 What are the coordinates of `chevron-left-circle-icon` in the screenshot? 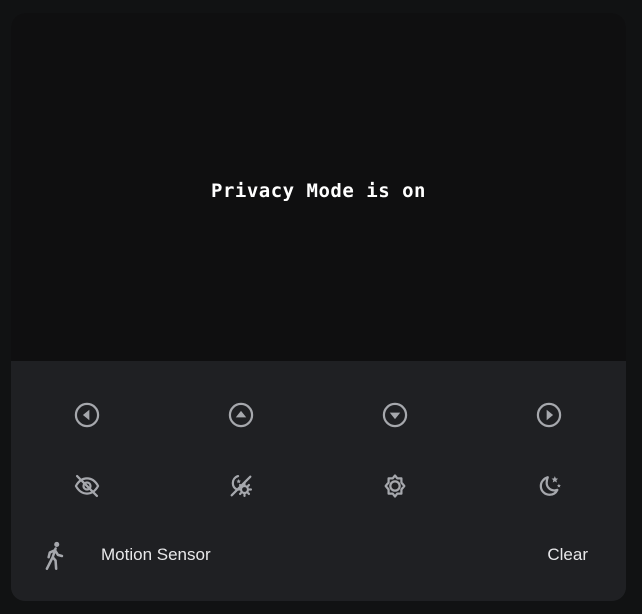 It's located at (87, 415).